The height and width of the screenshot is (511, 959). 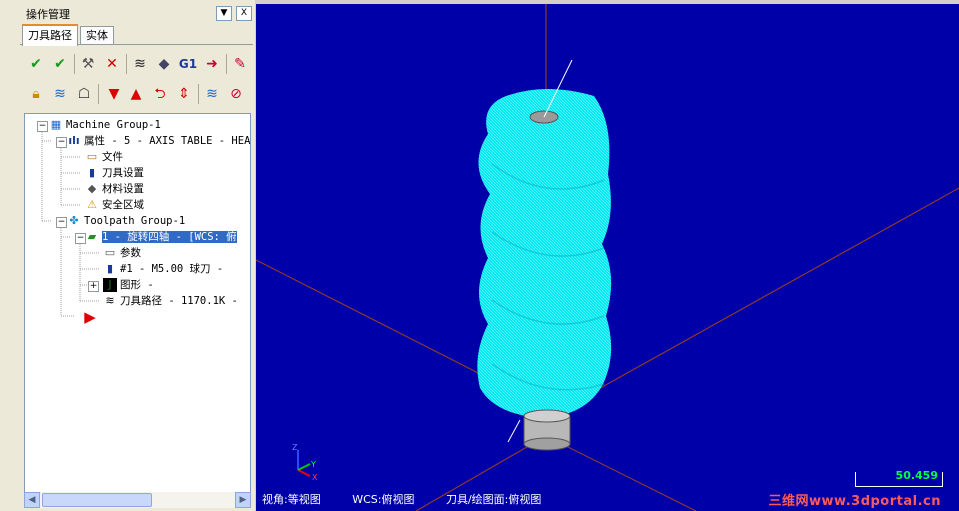 I want to click on axis-z-label: Z, so click(x=295, y=447).